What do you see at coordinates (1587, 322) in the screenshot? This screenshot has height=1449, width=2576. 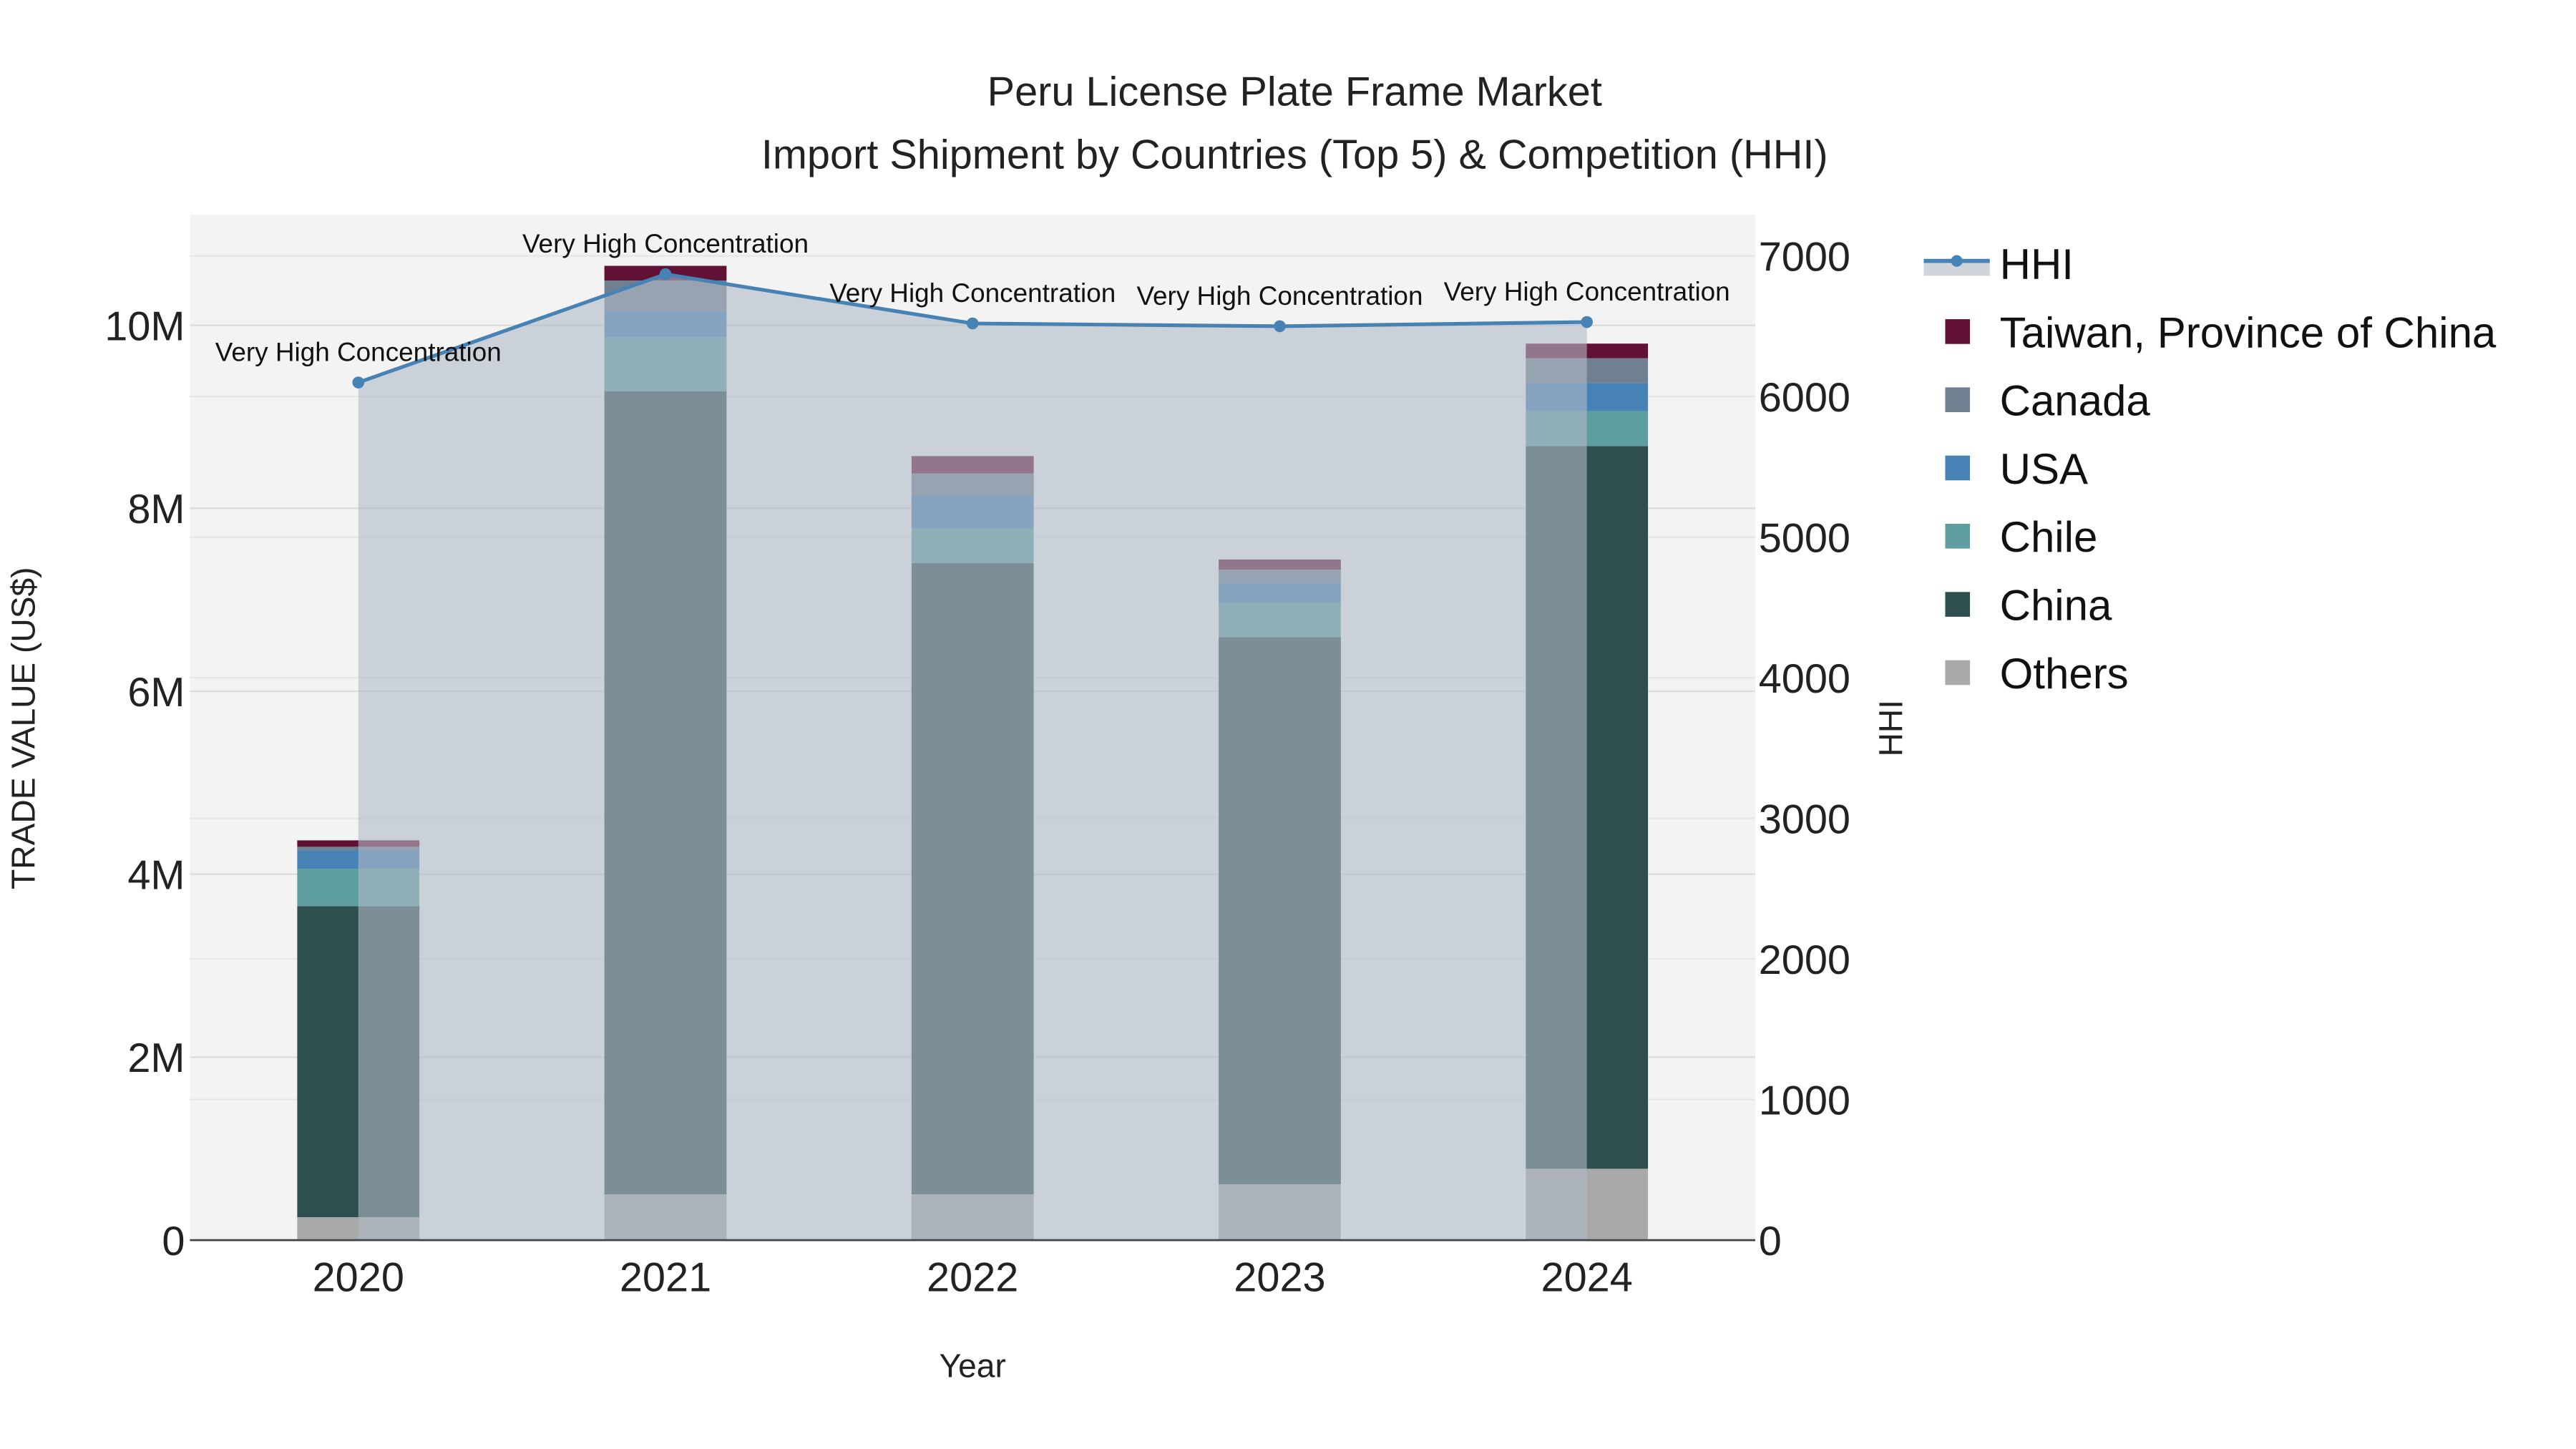 I see `hhi-point-2024` at bounding box center [1587, 322].